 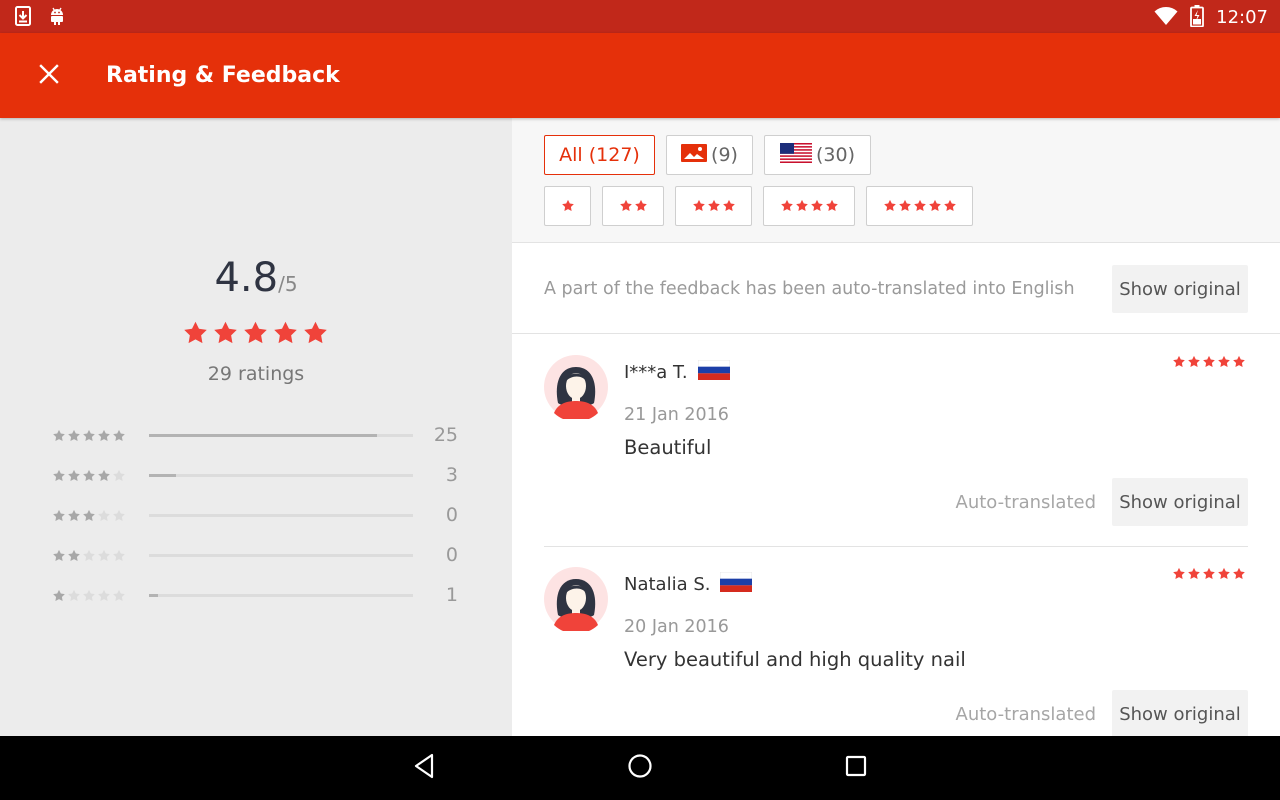 What do you see at coordinates (724, 155) in the screenshot?
I see `filter-photos-label: (9)` at bounding box center [724, 155].